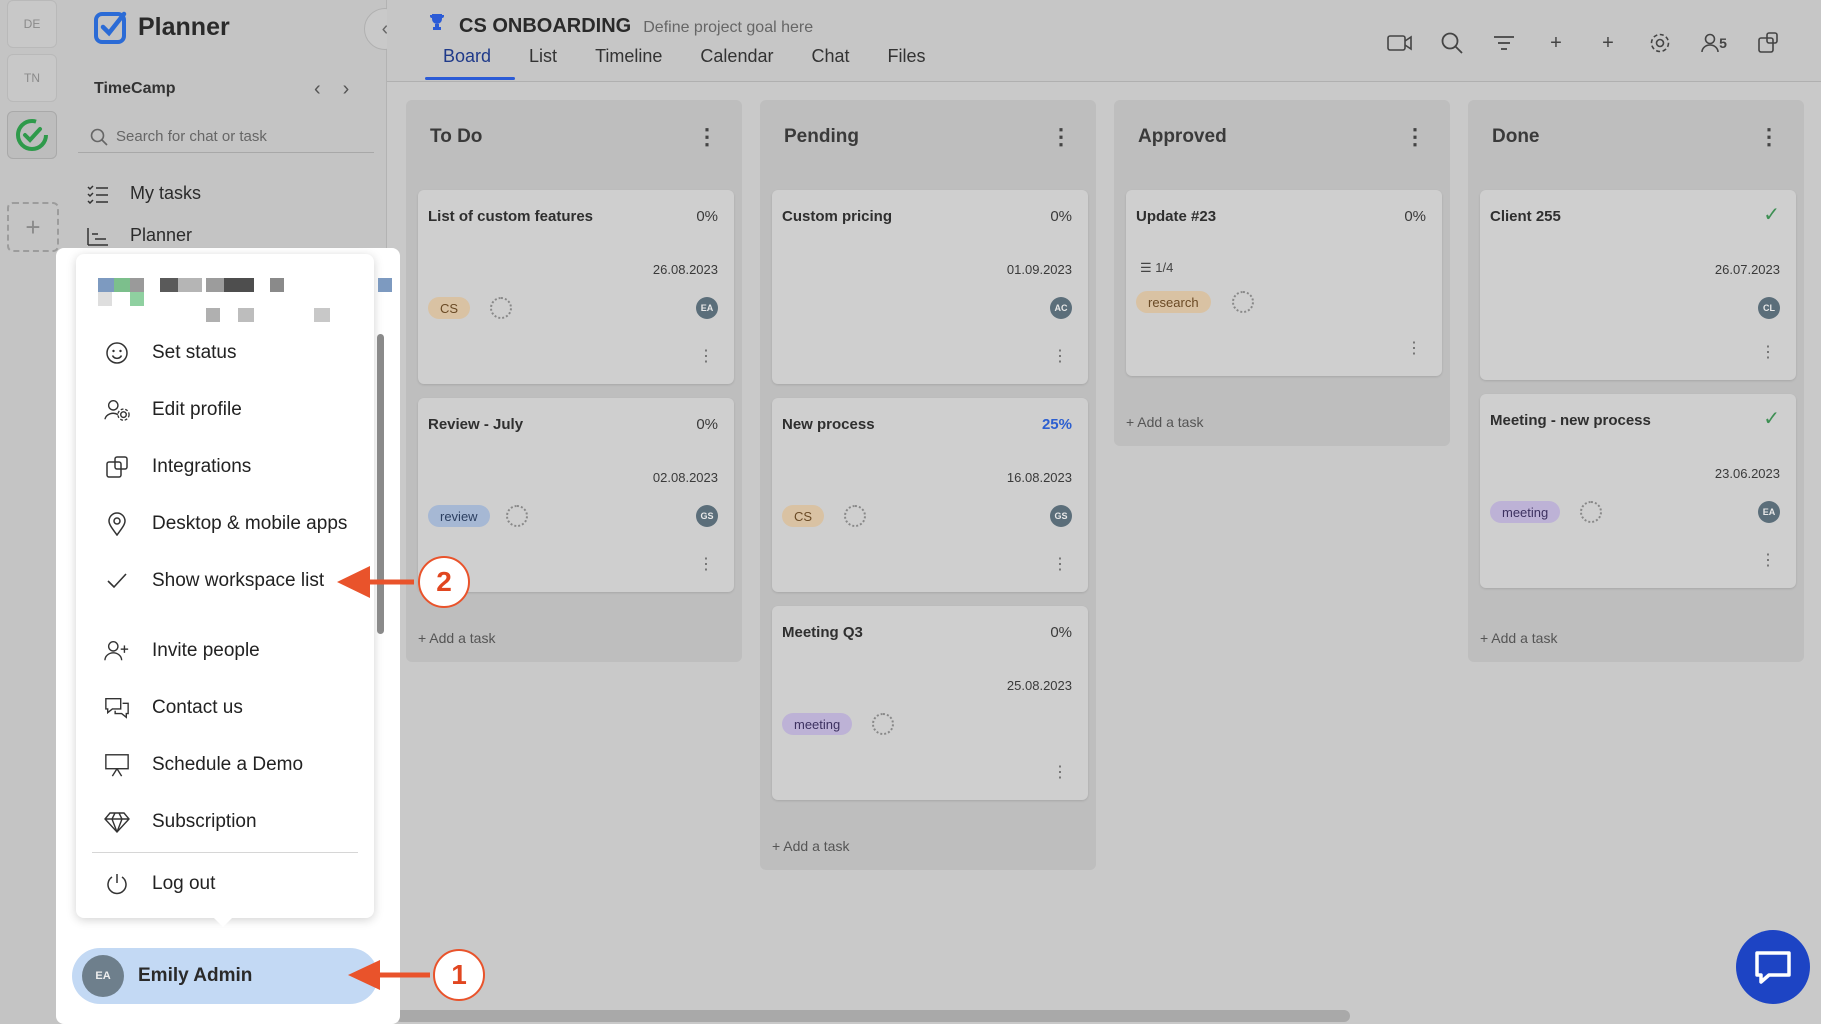  What do you see at coordinates (375, 582) in the screenshot?
I see `arrow-to-show-workspace-list` at bounding box center [375, 582].